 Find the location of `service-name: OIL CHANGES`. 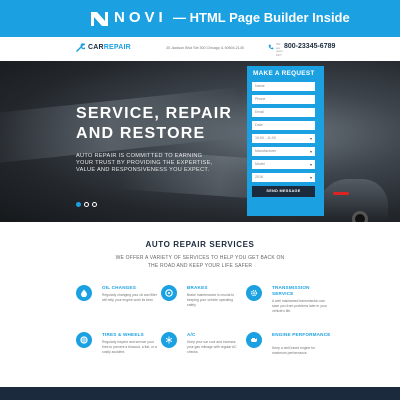

service-name: OIL CHANGES is located at coordinates (119, 287).